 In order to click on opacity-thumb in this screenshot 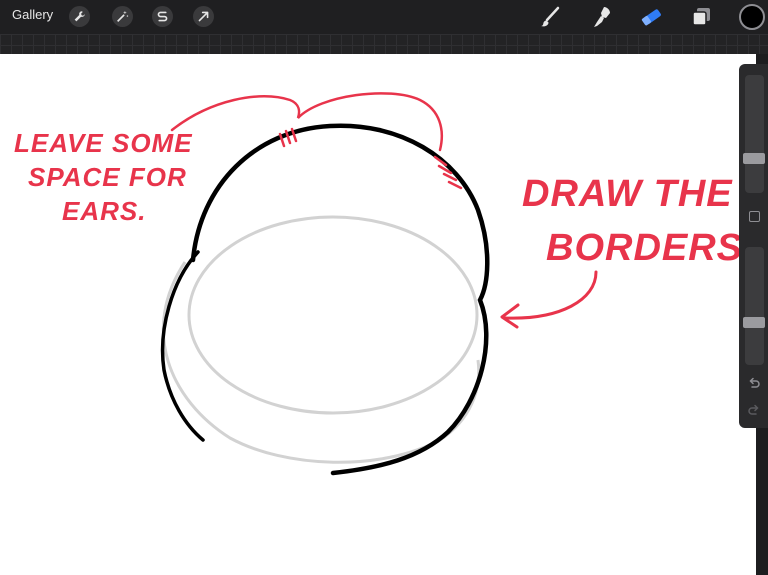, I will do `click(754, 322)`.